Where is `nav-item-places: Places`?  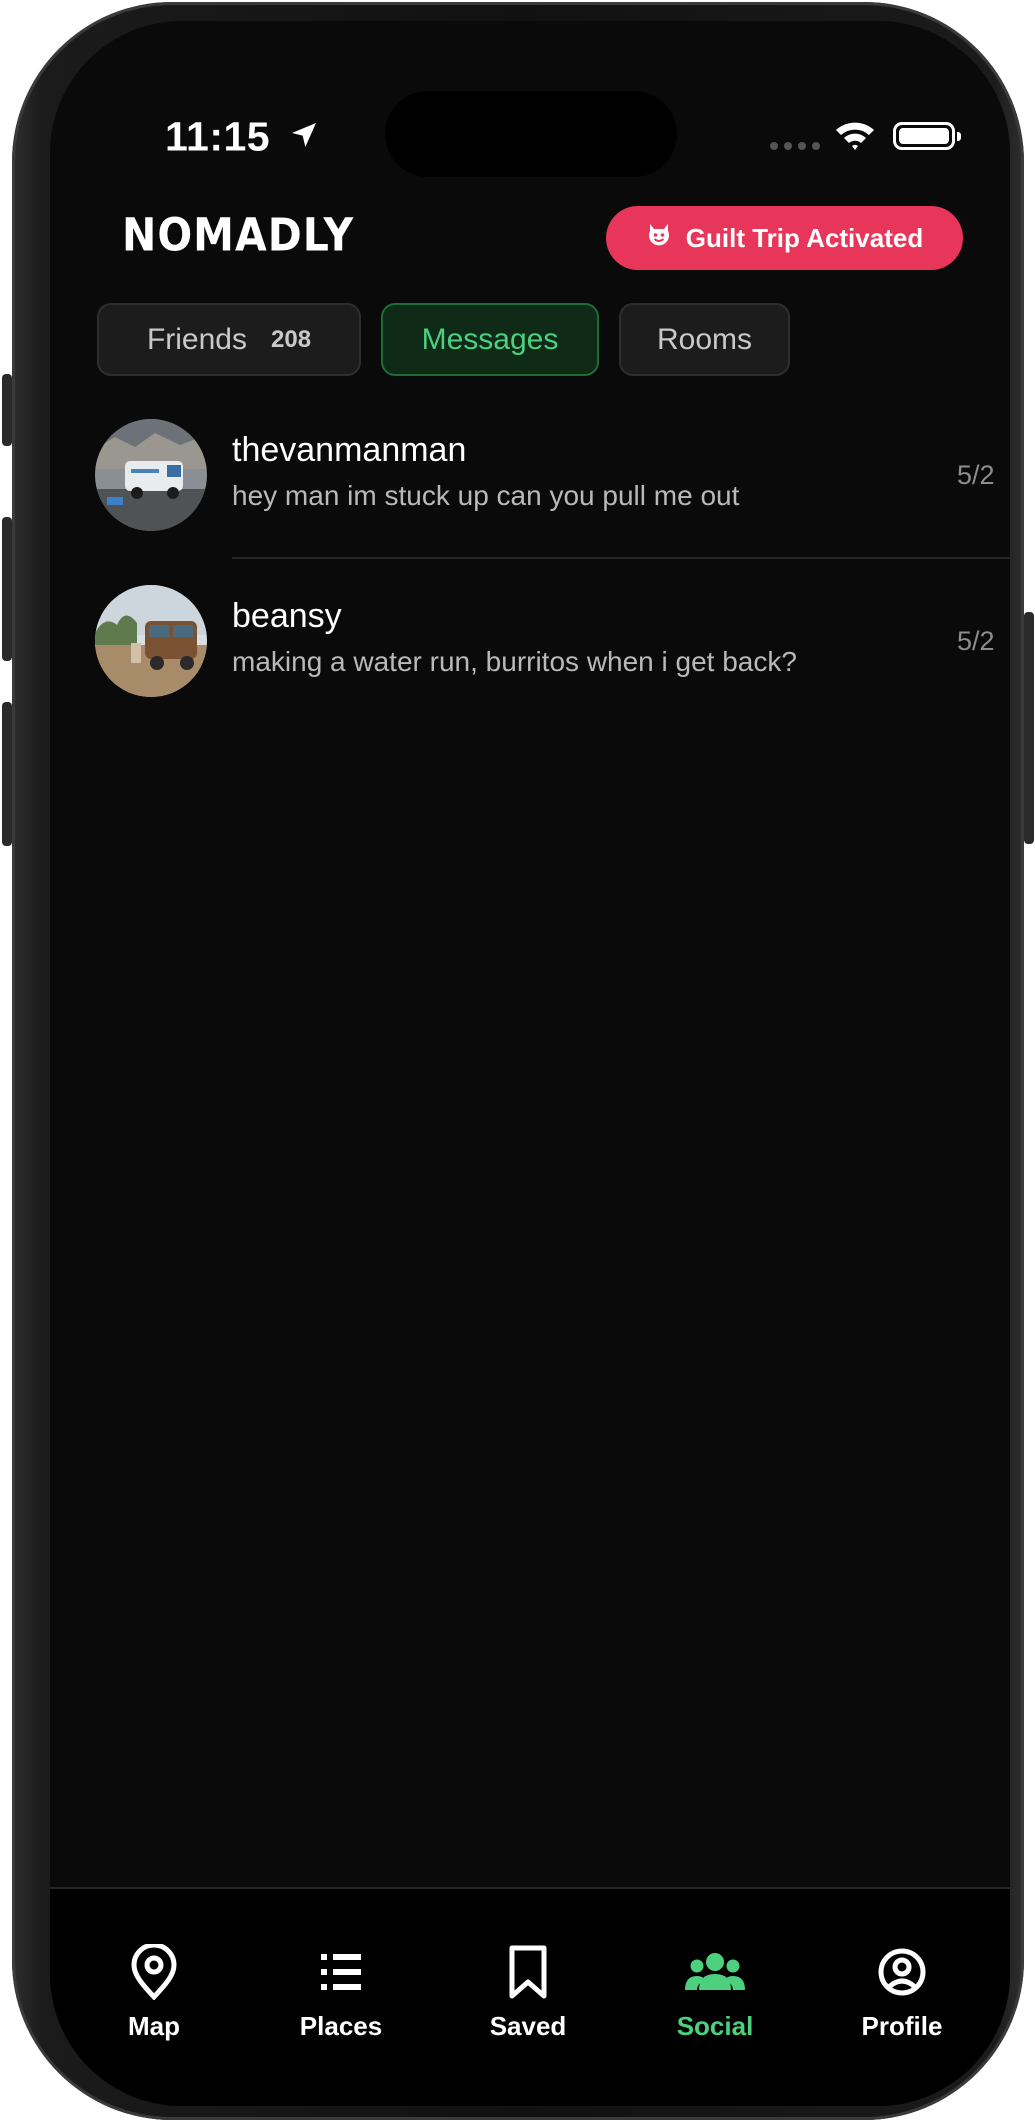
nav-item-places: Places is located at coordinates (341, 1993).